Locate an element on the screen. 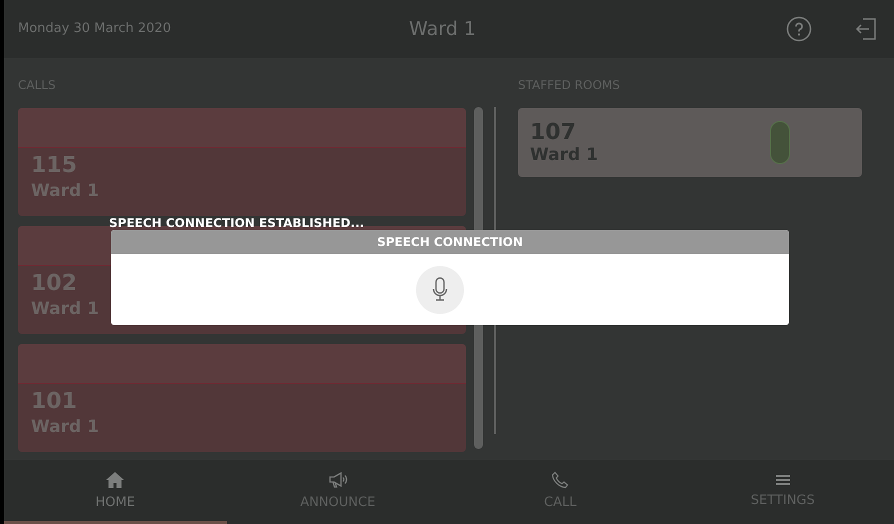 This screenshot has height=524, width=894. dialog-title: SPEECH CONNECTION is located at coordinates (450, 242).